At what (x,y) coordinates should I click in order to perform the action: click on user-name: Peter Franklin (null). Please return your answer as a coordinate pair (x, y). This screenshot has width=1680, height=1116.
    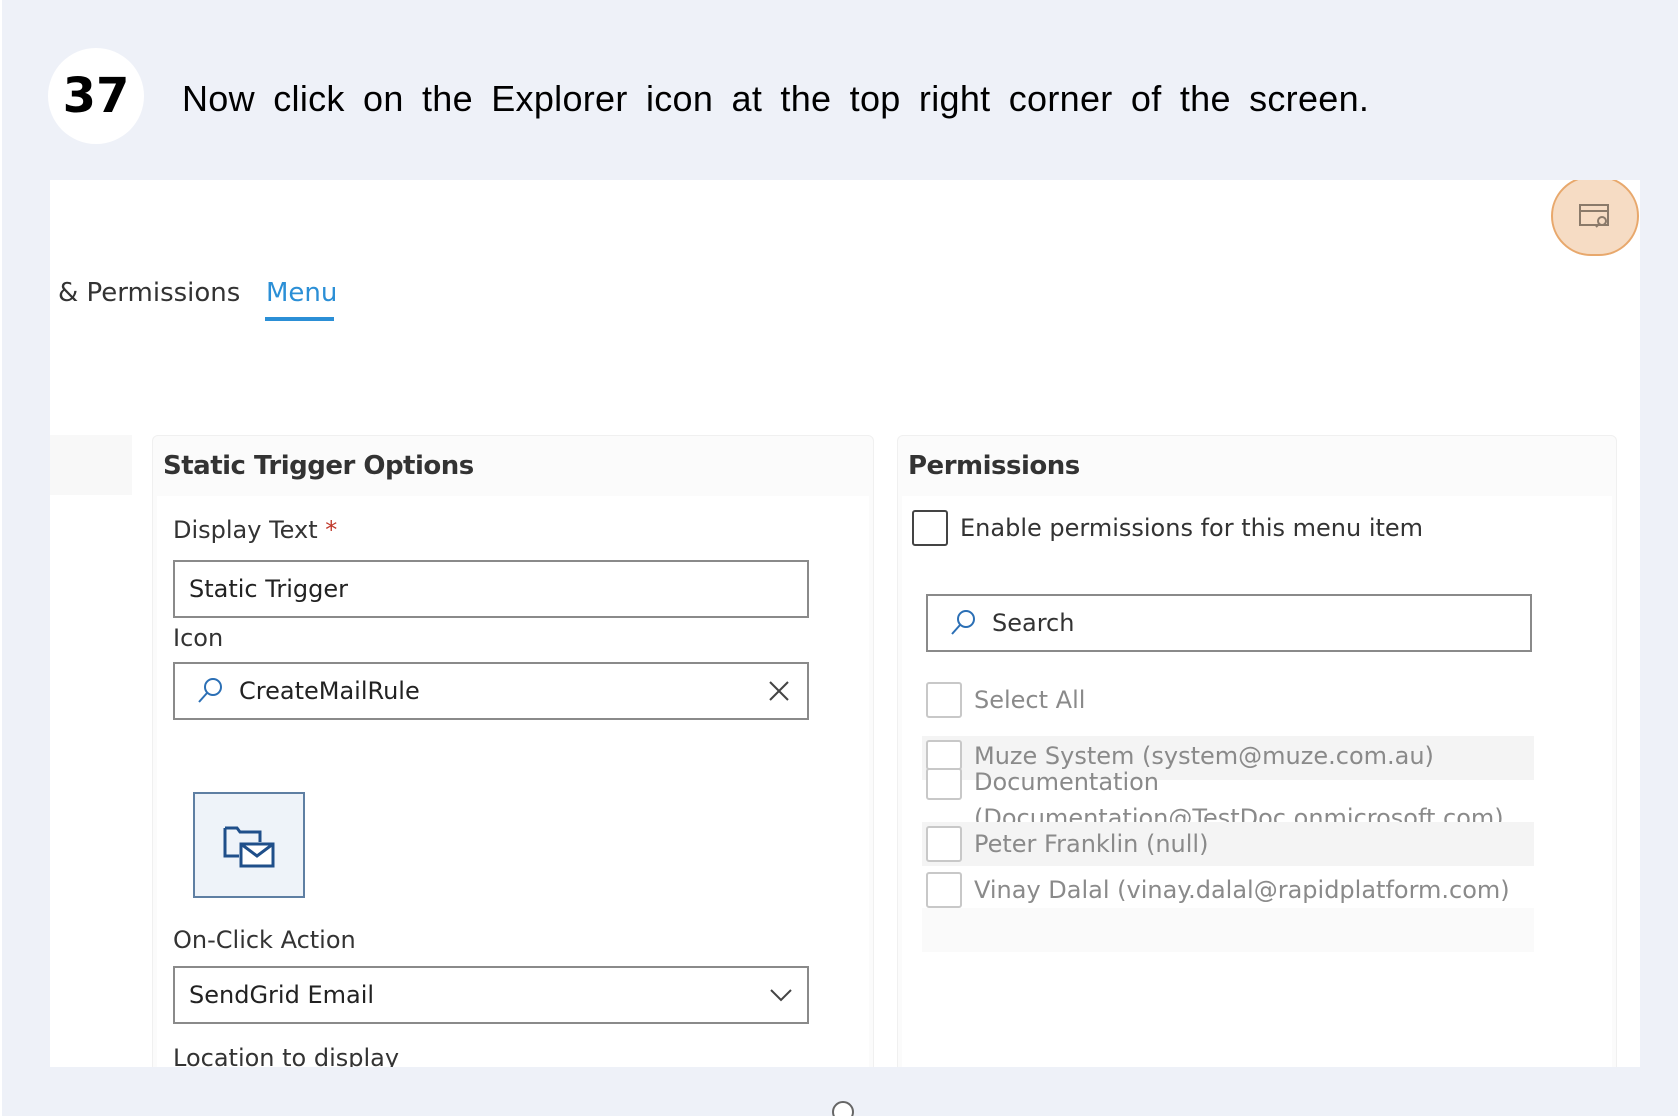
    Looking at the image, I should click on (1091, 844).